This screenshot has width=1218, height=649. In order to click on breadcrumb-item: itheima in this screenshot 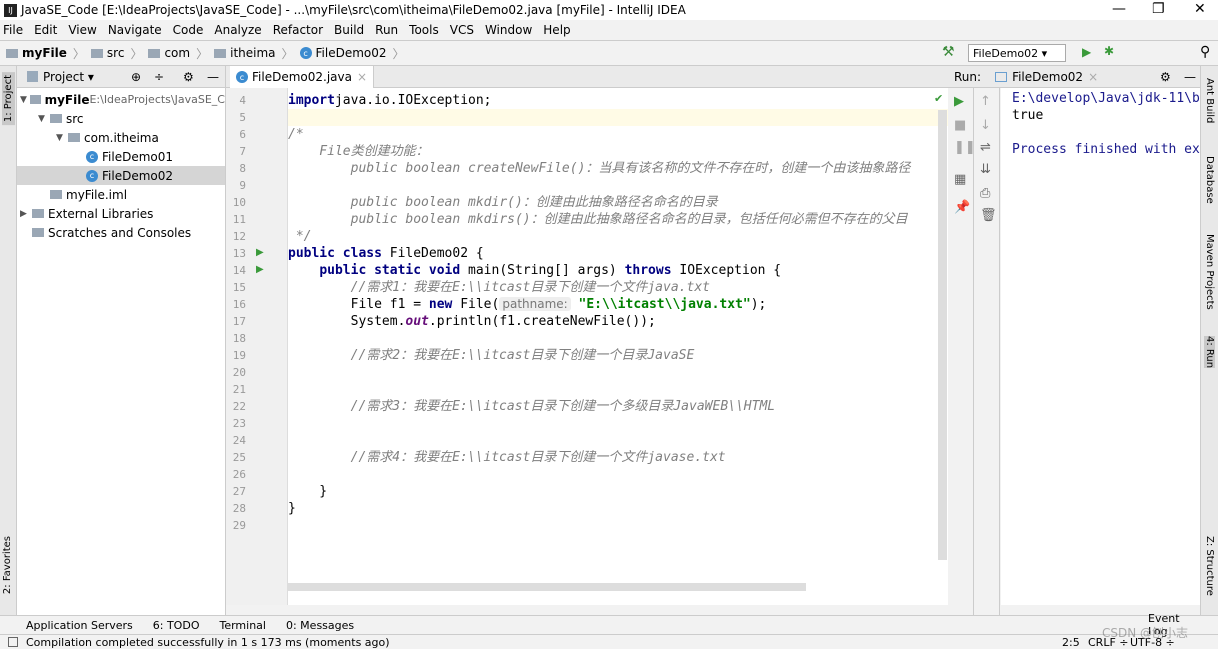, I will do `click(245, 53)`.